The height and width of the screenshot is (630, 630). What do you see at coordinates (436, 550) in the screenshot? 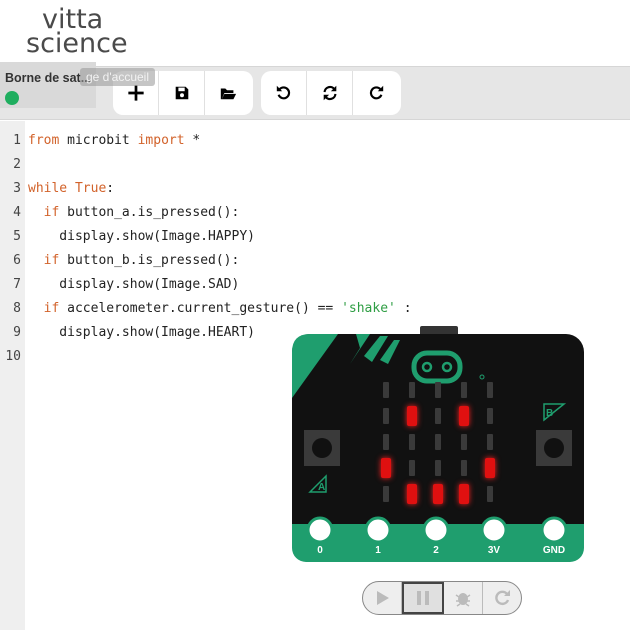
I see `pin-label: 2` at bounding box center [436, 550].